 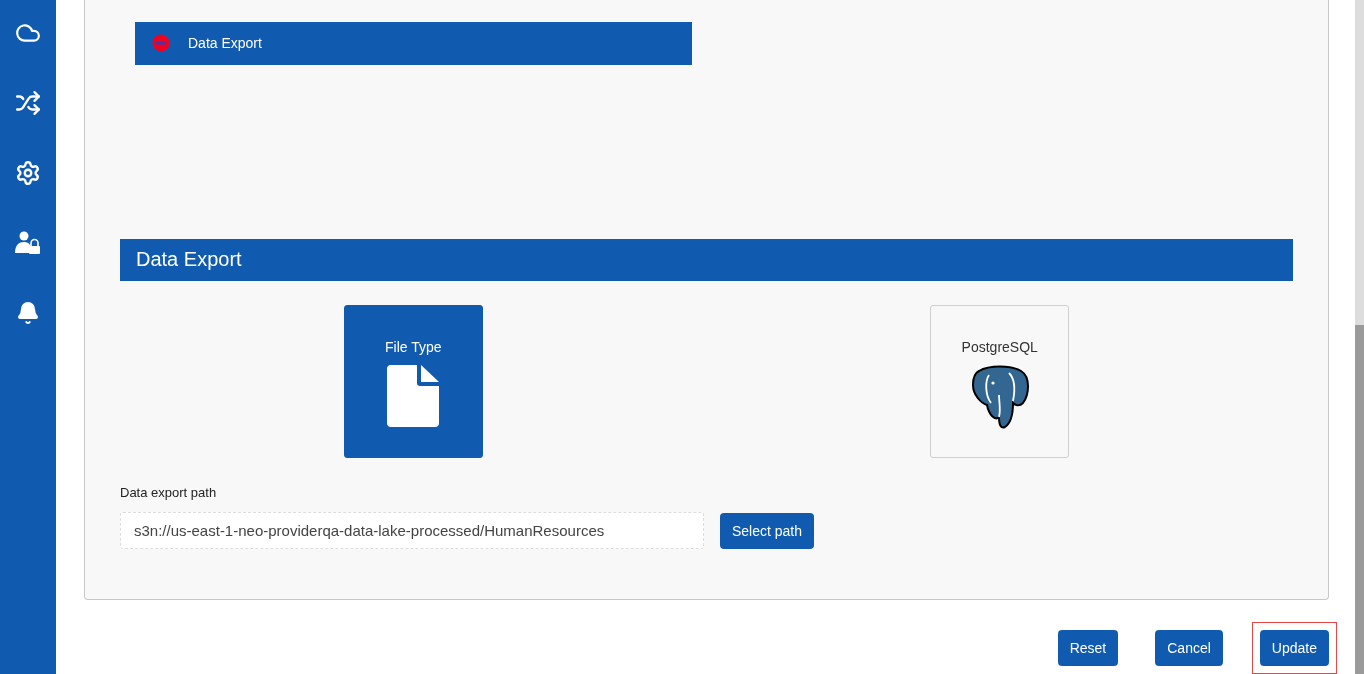 I want to click on step-label: Data Export, so click(x=225, y=43).